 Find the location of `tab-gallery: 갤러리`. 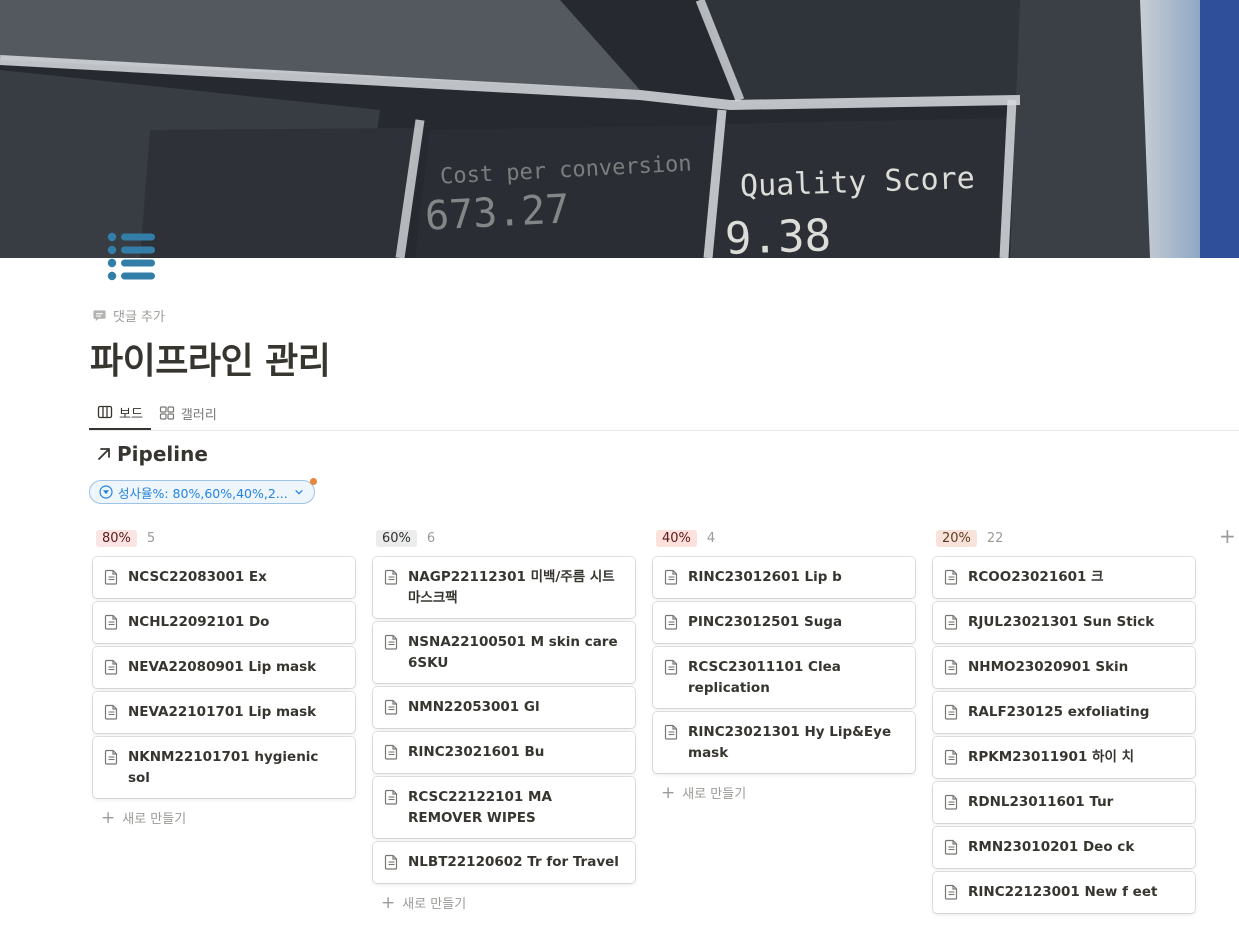

tab-gallery: 갤러리 is located at coordinates (188, 413).